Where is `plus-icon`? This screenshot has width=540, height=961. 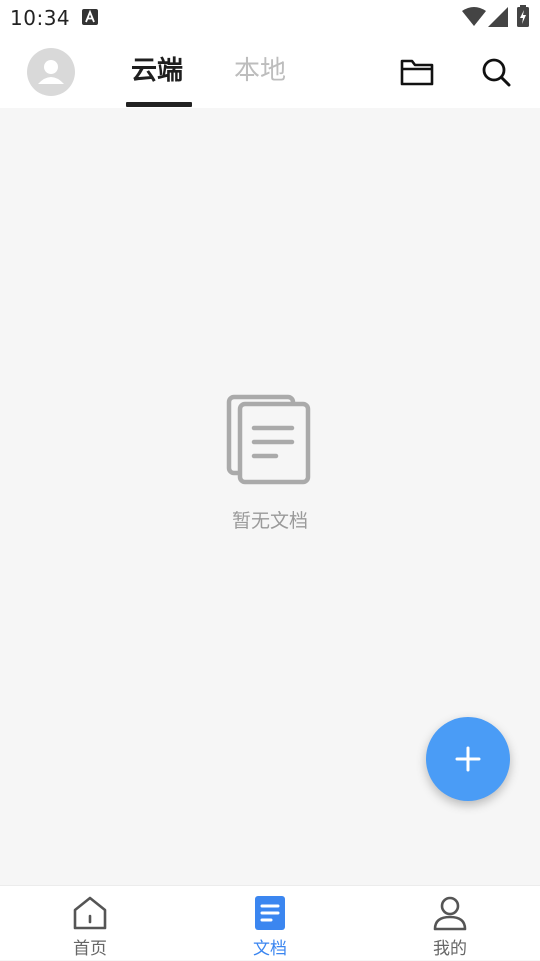
plus-icon is located at coordinates (468, 759).